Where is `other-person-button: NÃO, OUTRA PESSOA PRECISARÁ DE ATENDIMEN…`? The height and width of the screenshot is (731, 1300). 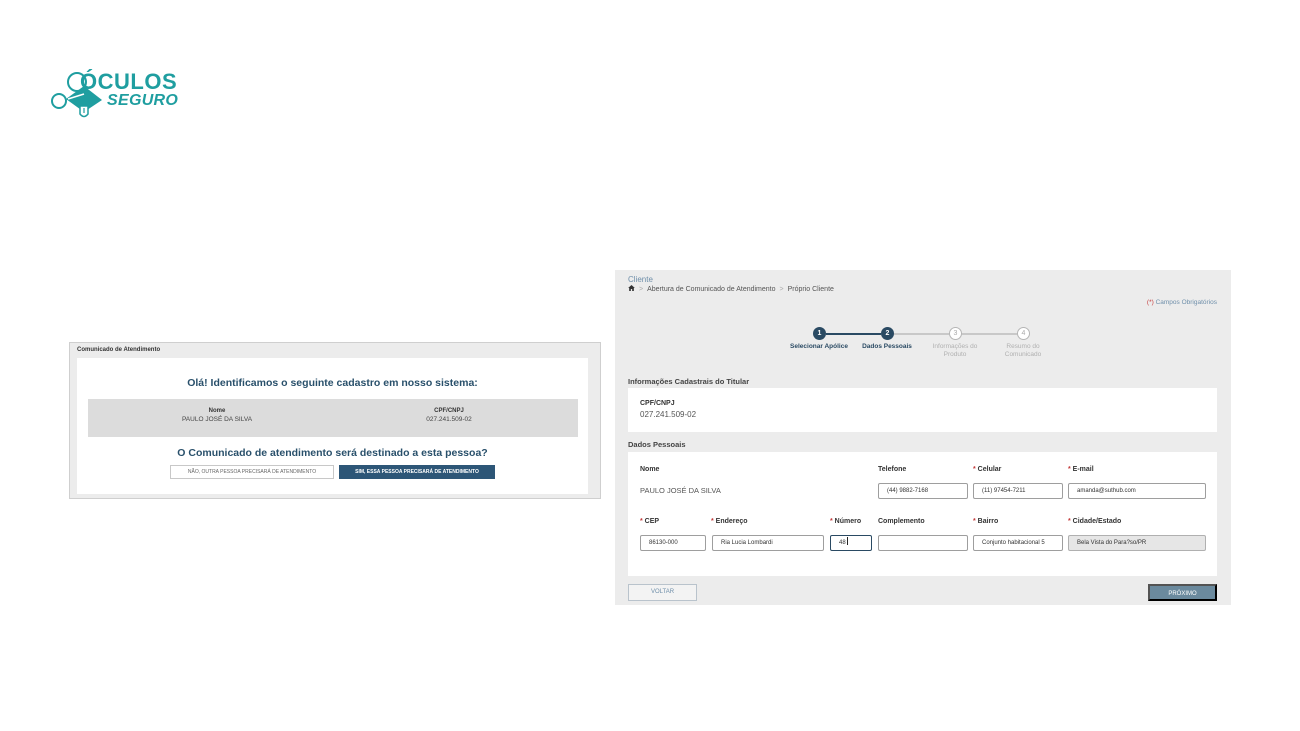 other-person-button: NÃO, OUTRA PESSOA PRECISARÁ DE ATENDIMEN… is located at coordinates (252, 472).